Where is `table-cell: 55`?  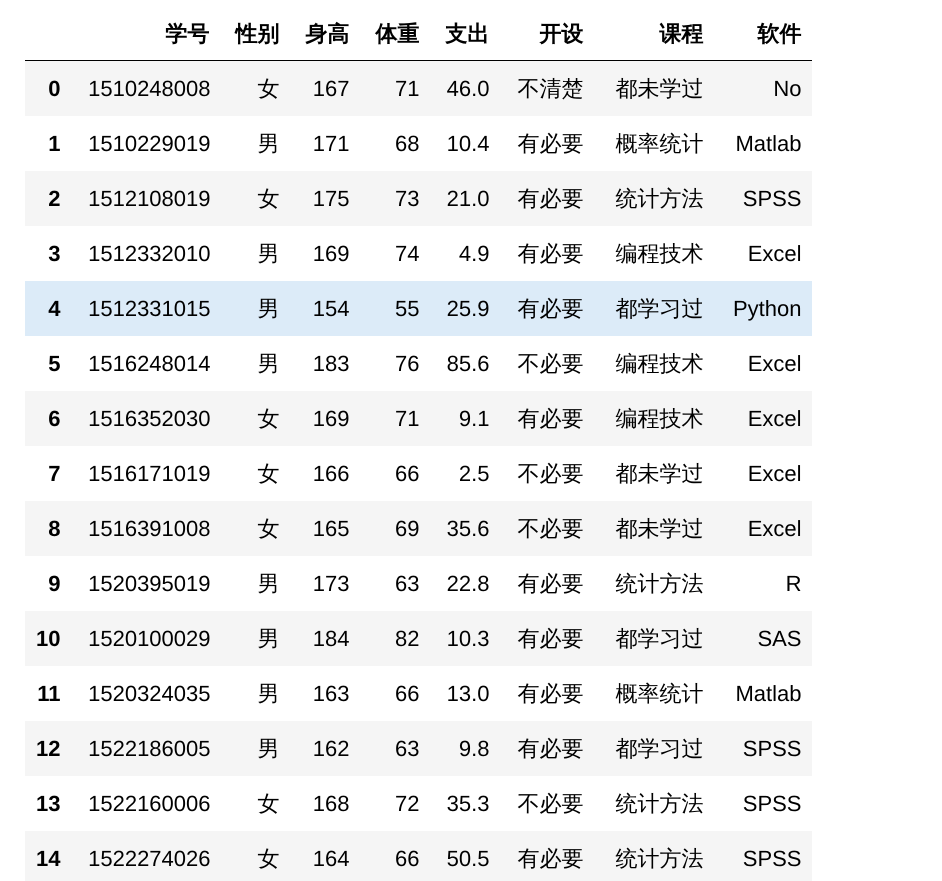 table-cell: 55 is located at coordinates (395, 308).